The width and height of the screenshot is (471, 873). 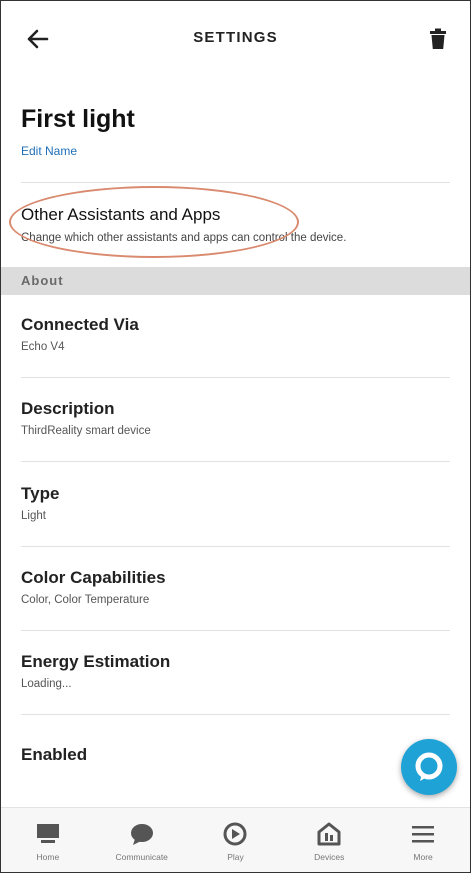 I want to click on nav-more: More, so click(x=423, y=840).